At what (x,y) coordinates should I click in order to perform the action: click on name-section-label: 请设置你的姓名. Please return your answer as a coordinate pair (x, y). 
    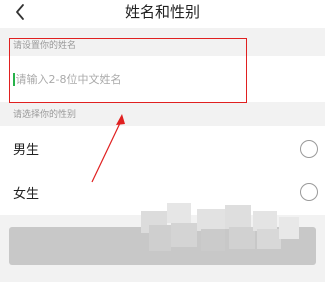
    Looking at the image, I should click on (162, 46).